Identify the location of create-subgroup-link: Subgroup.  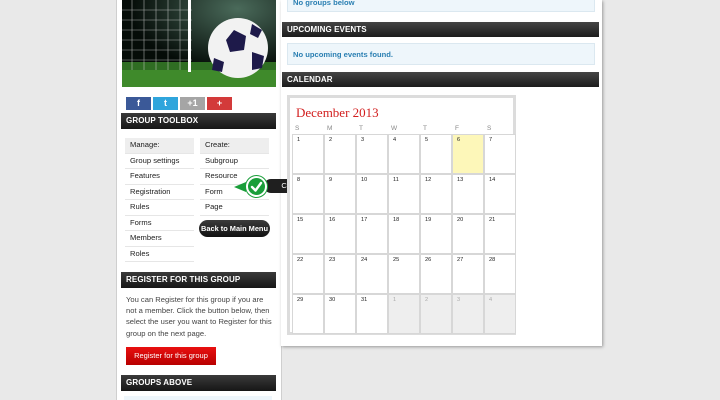
(234, 161).